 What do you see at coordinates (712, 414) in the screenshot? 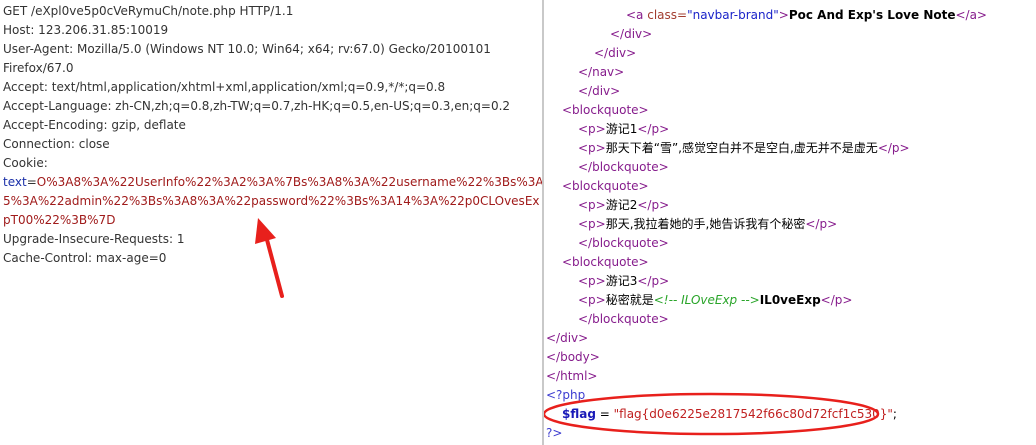
I see `red-ellipse-annotation` at bounding box center [712, 414].